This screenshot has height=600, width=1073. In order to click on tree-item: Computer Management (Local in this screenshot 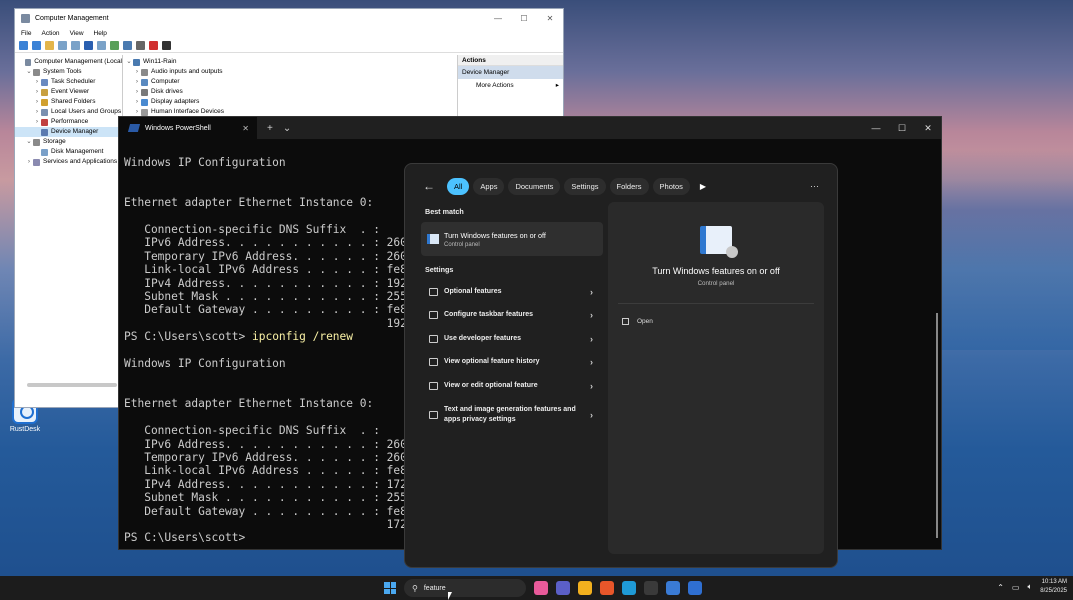, I will do `click(68, 62)`.